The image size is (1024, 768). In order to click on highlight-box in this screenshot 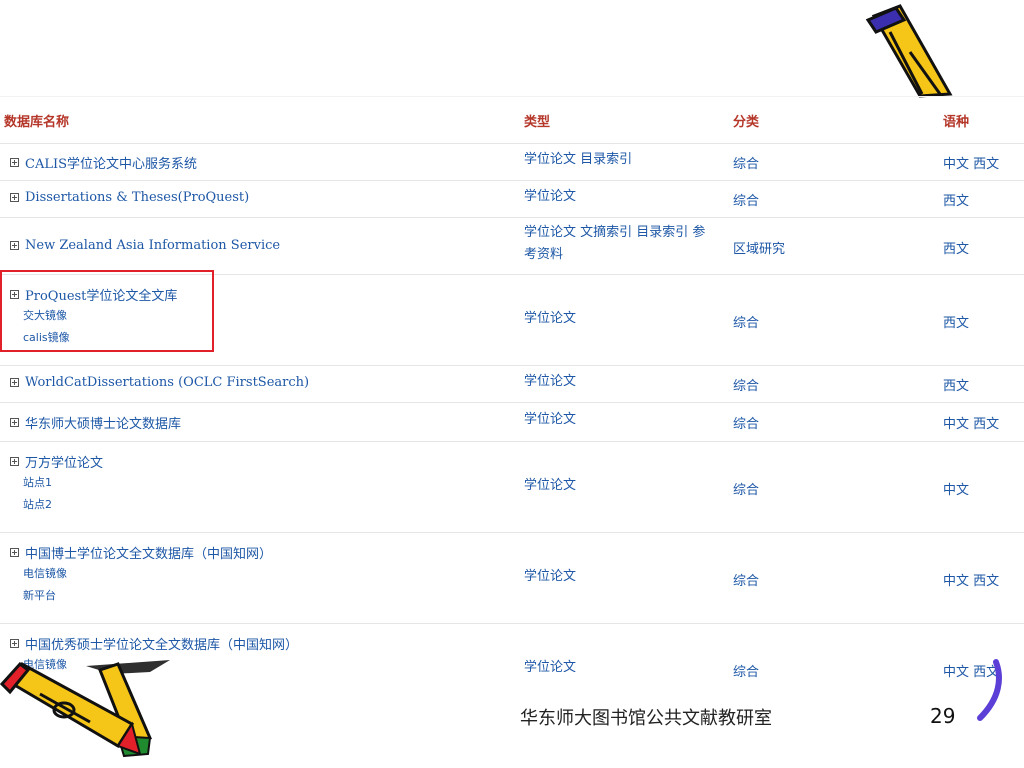, I will do `click(107, 311)`.